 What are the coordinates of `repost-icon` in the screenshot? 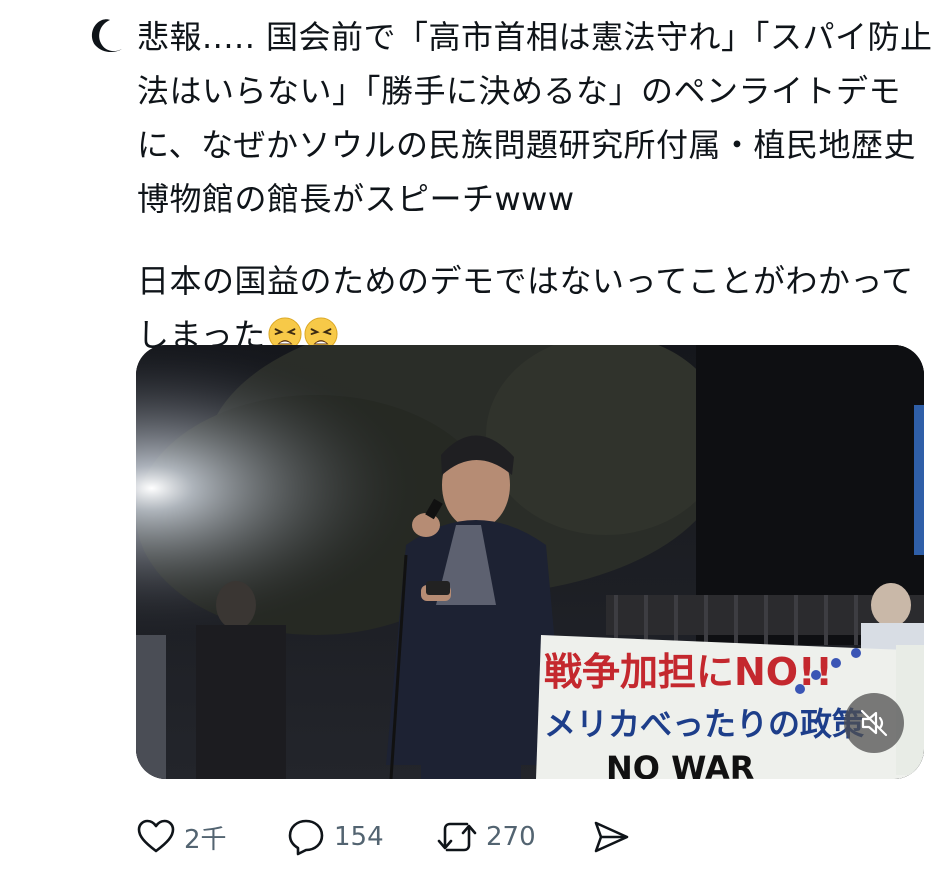 It's located at (457, 837).